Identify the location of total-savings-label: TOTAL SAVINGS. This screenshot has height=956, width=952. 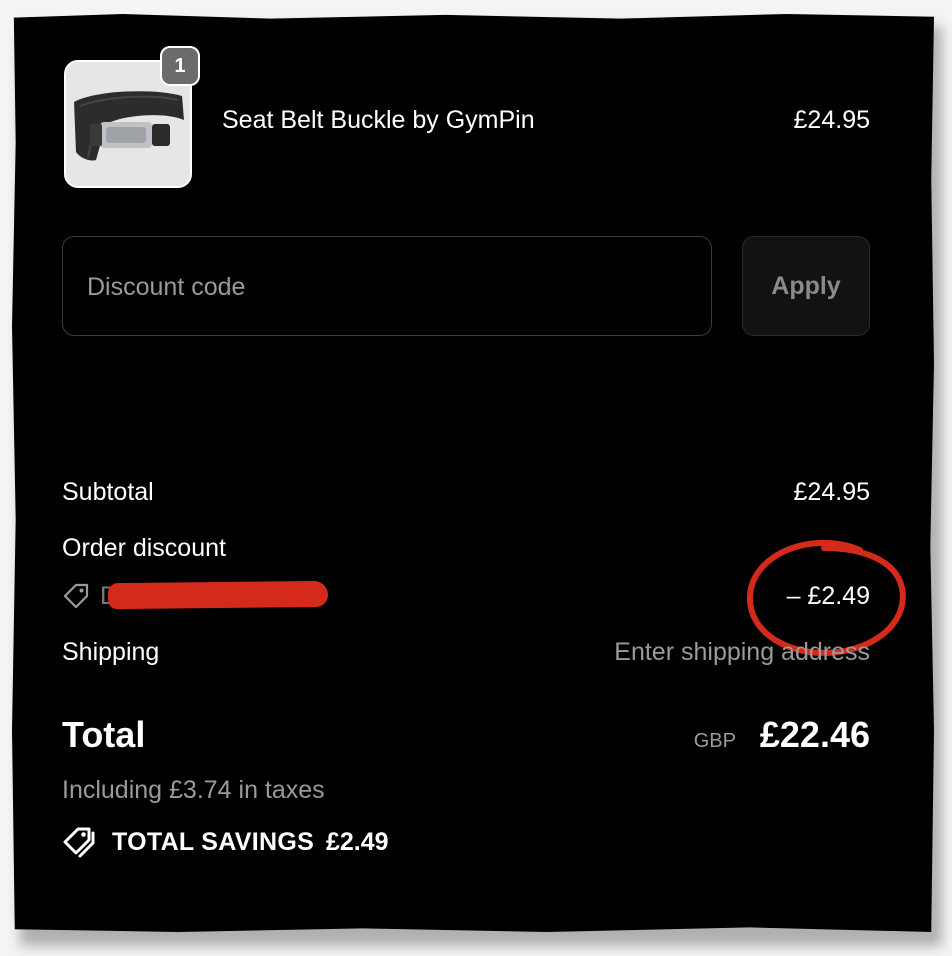
(213, 842).